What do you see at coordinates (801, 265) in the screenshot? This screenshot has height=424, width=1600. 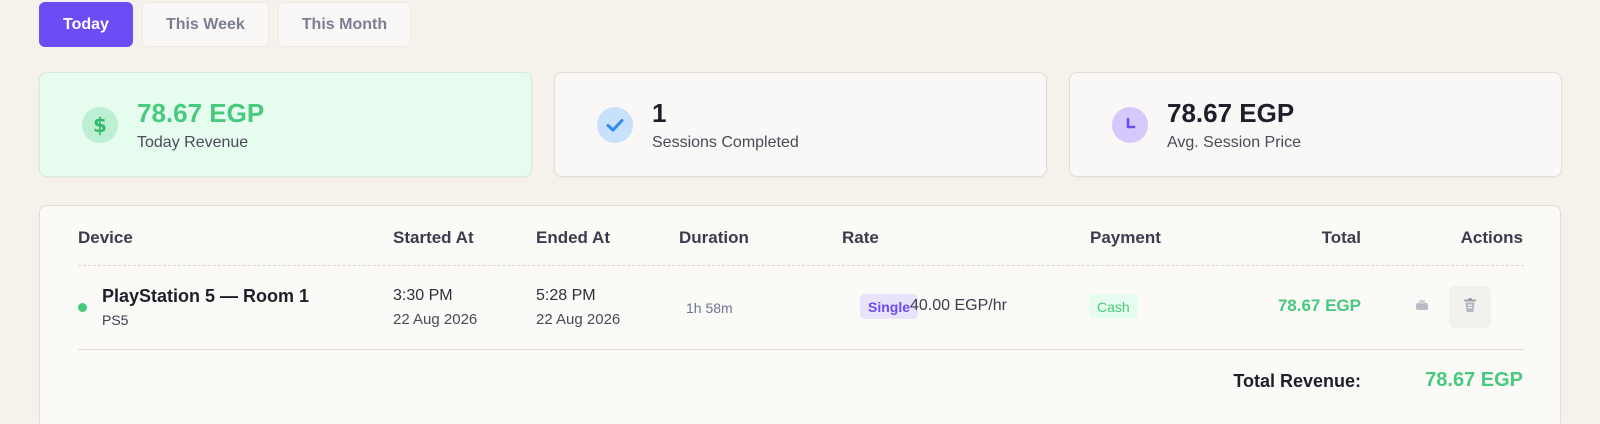 I see `header-divider` at bounding box center [801, 265].